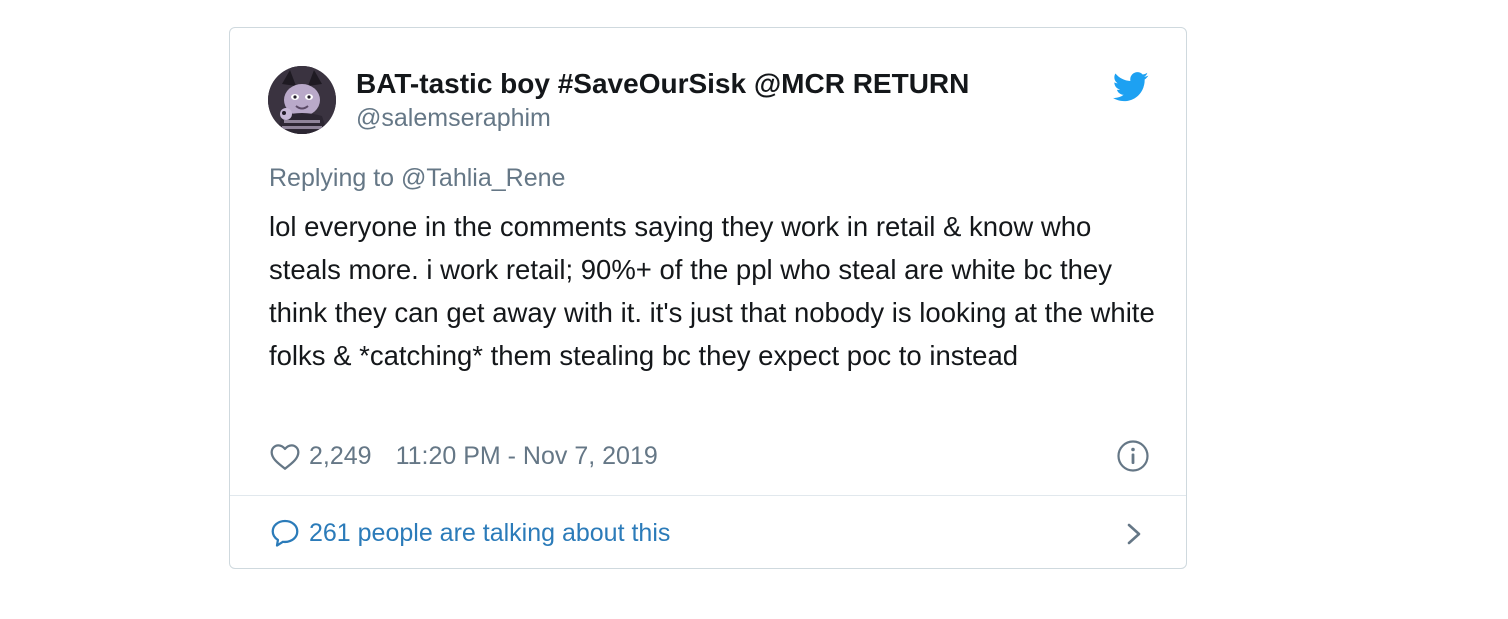 Image resolution: width=1508 pixels, height=619 pixels. I want to click on tweet-meta-row: 2,249 11:20 PM - Nov 7, 2019, so click(463, 456).